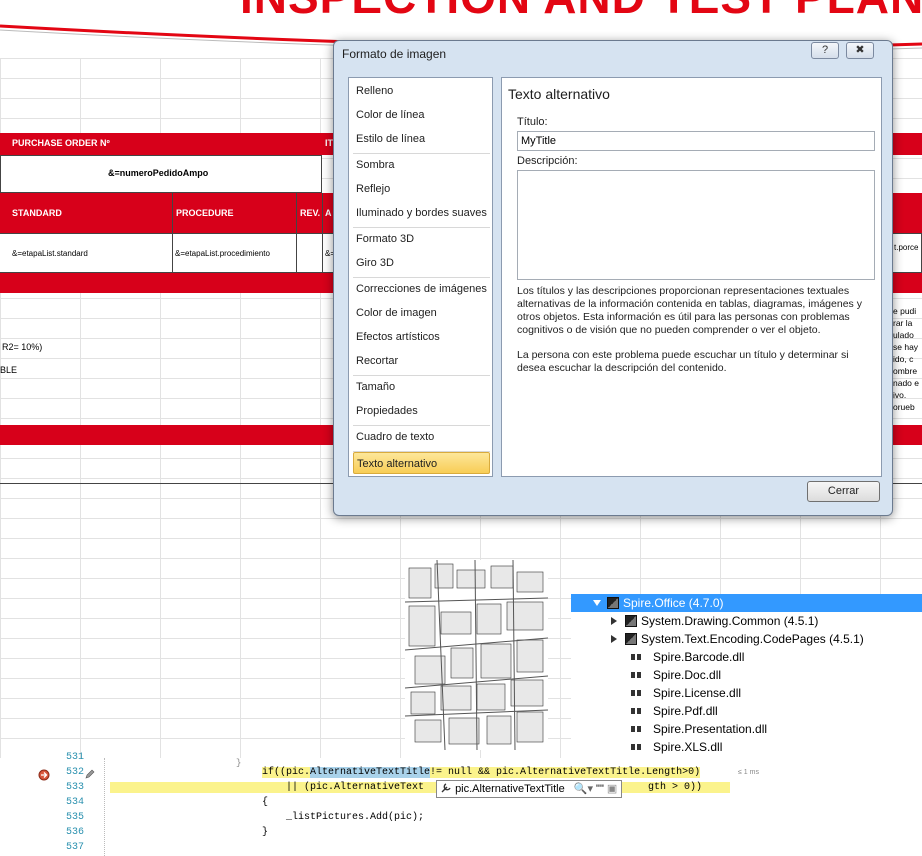  I want to click on category-item: Recortar, so click(421, 361).